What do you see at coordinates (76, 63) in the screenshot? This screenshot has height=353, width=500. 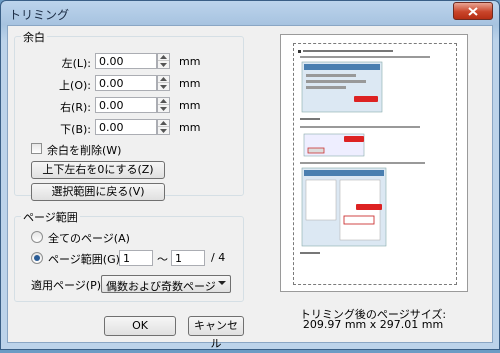 I see `left-margin-label: 左(L):` at bounding box center [76, 63].